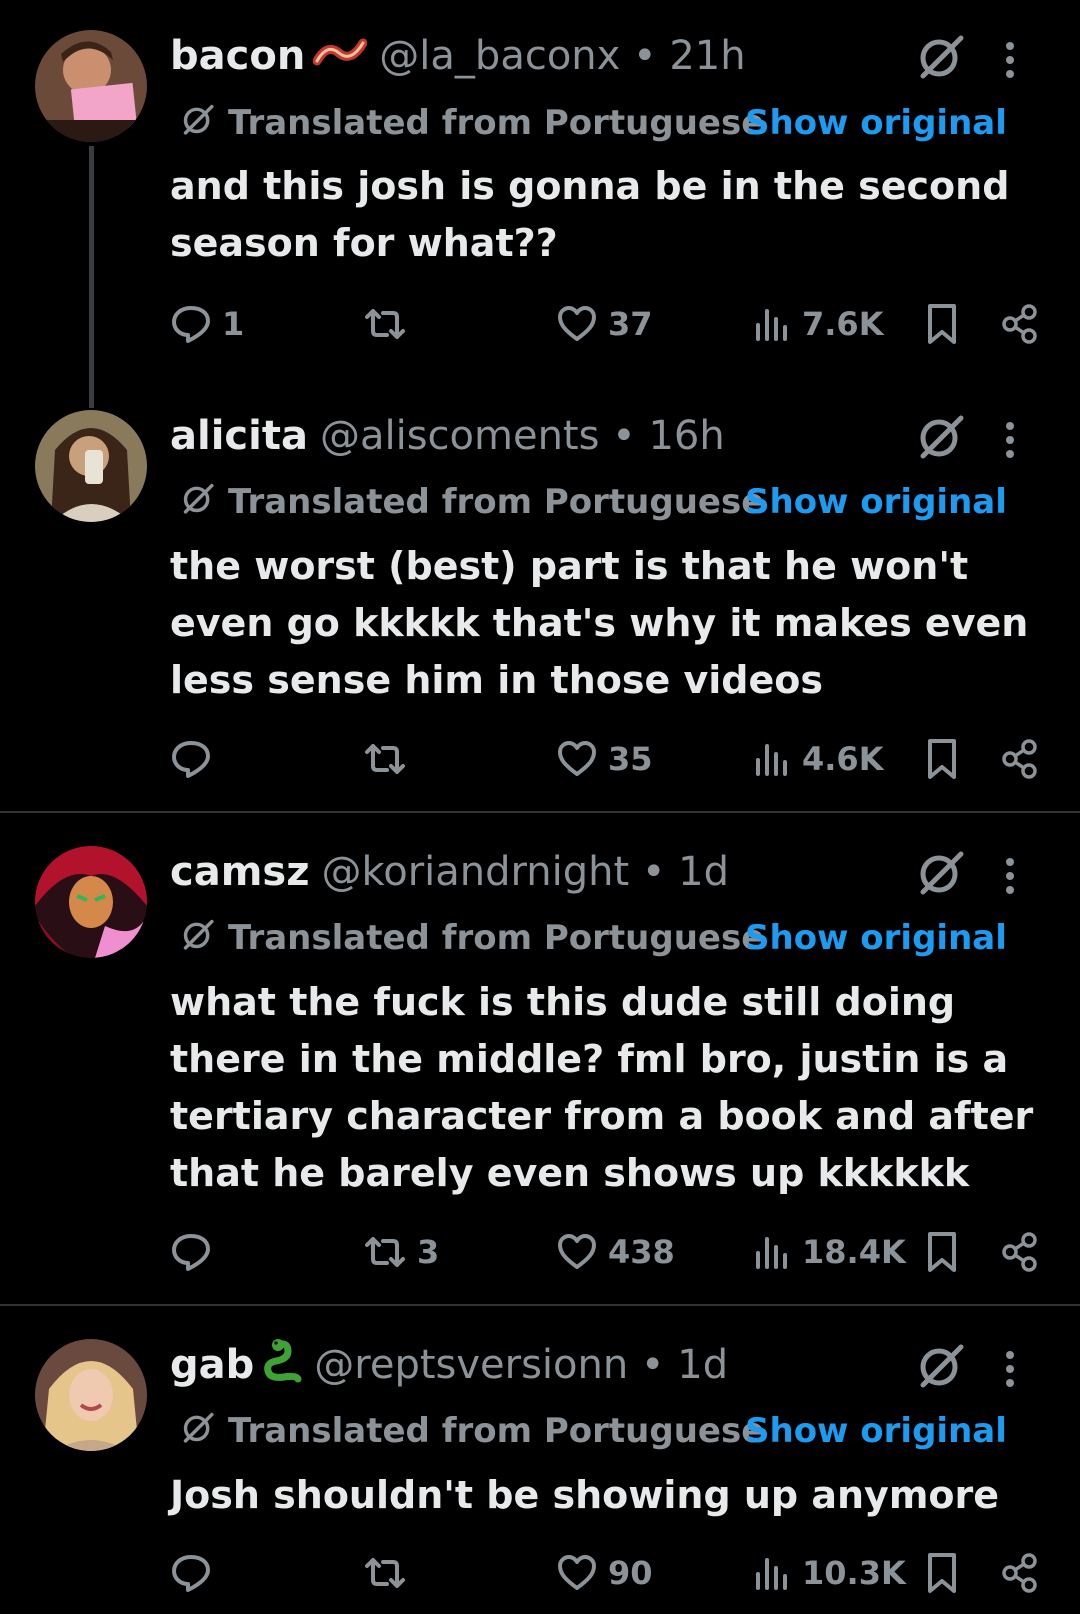 The width and height of the screenshot is (1080, 1614). What do you see at coordinates (540, 1305) in the screenshot?
I see `post-divider` at bounding box center [540, 1305].